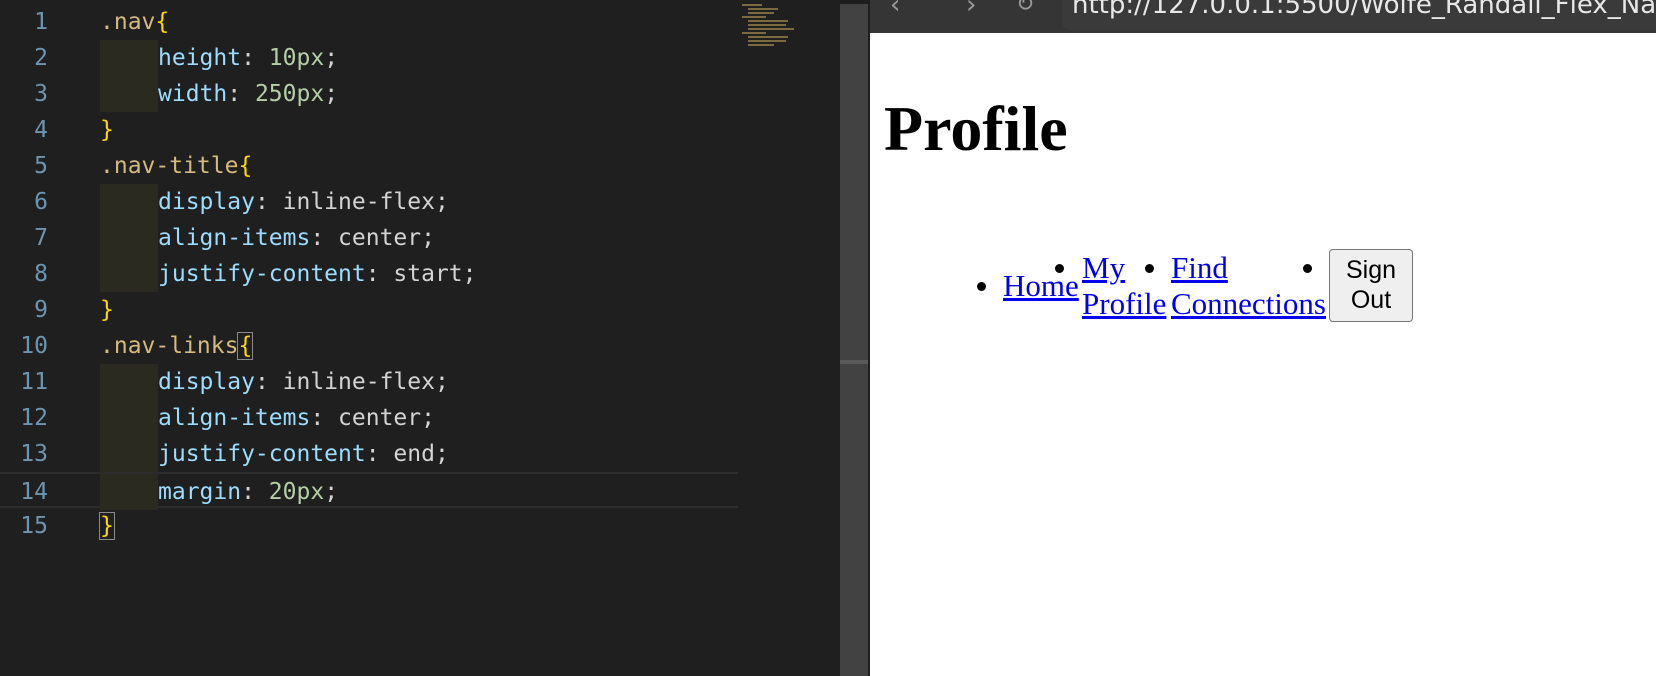 This screenshot has width=1656, height=676. I want to click on code-line: 15}, so click(369, 526).